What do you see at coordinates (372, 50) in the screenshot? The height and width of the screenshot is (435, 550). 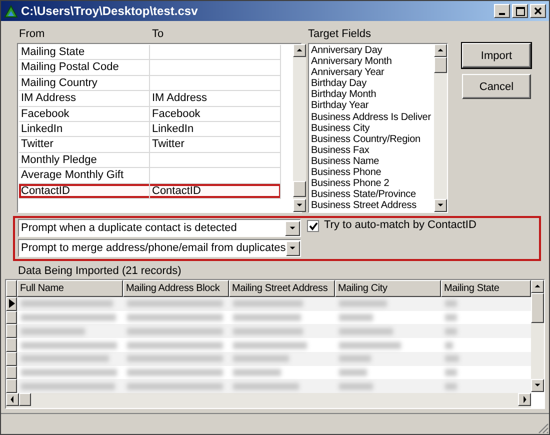 I see `list-item: Anniversary Day` at bounding box center [372, 50].